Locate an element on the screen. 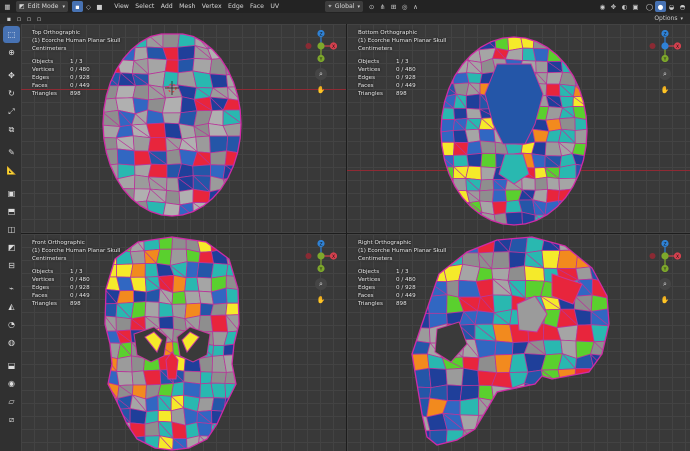  menu-face: Face is located at coordinates (257, 6).